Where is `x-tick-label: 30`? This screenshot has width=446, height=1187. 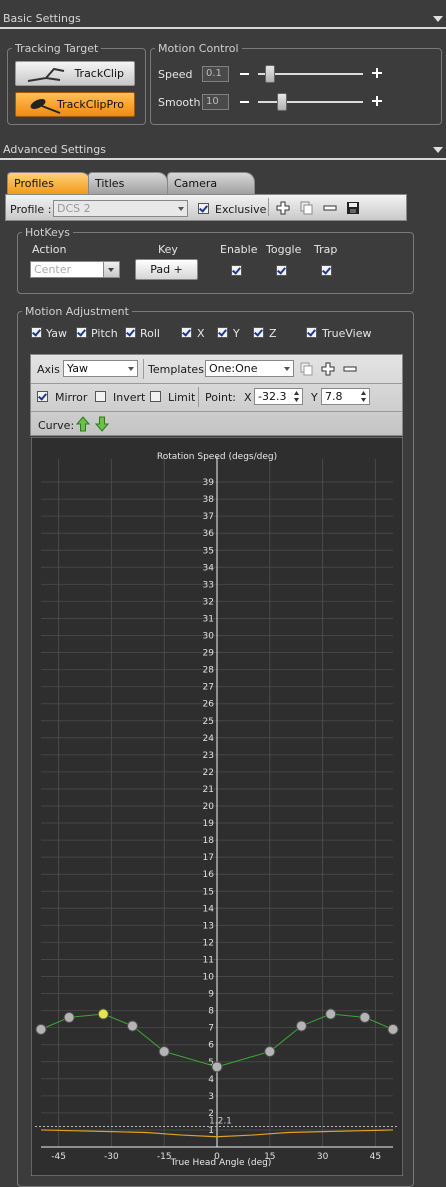
x-tick-label: 30 is located at coordinates (323, 1157).